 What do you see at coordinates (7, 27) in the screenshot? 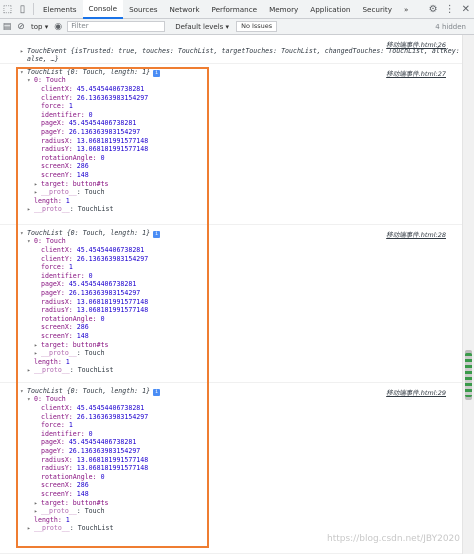
I see `sidebar-icon: ▤` at bounding box center [7, 27].